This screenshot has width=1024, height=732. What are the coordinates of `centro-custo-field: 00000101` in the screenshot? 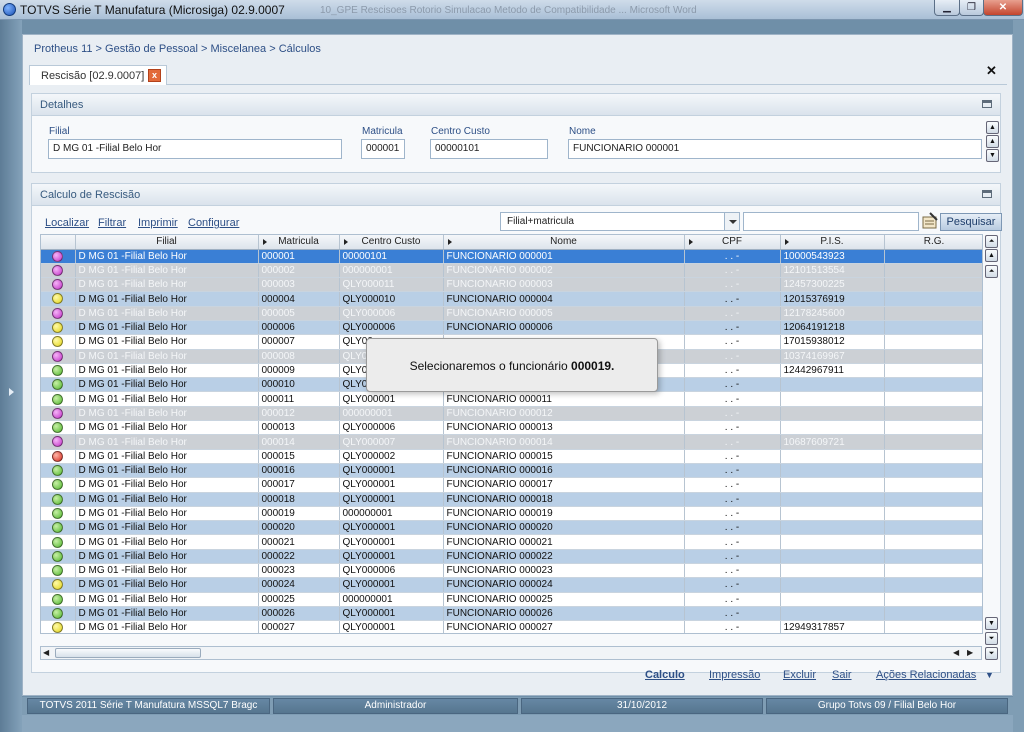 It's located at (489, 149).